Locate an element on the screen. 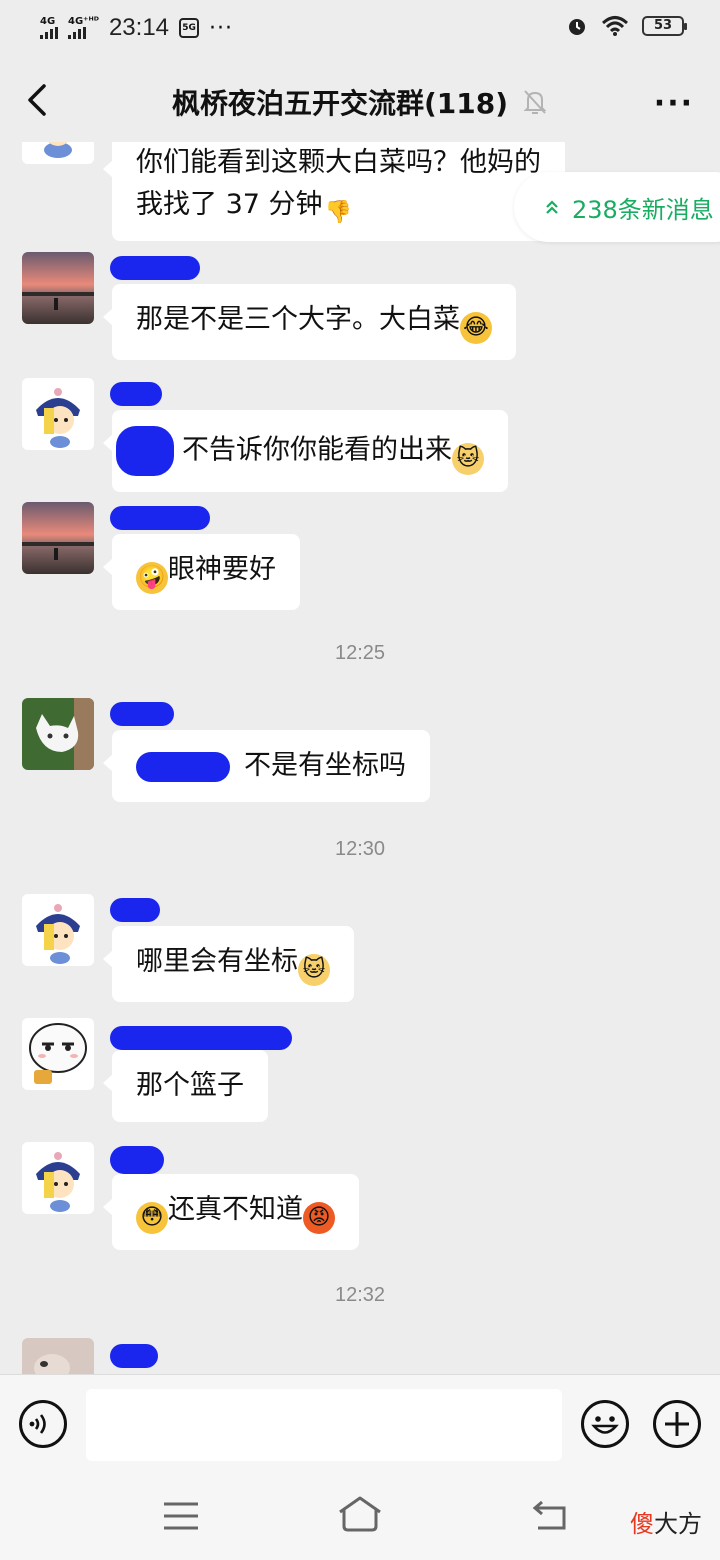  signal-1-icon: 4G is located at coordinates (49, 28).